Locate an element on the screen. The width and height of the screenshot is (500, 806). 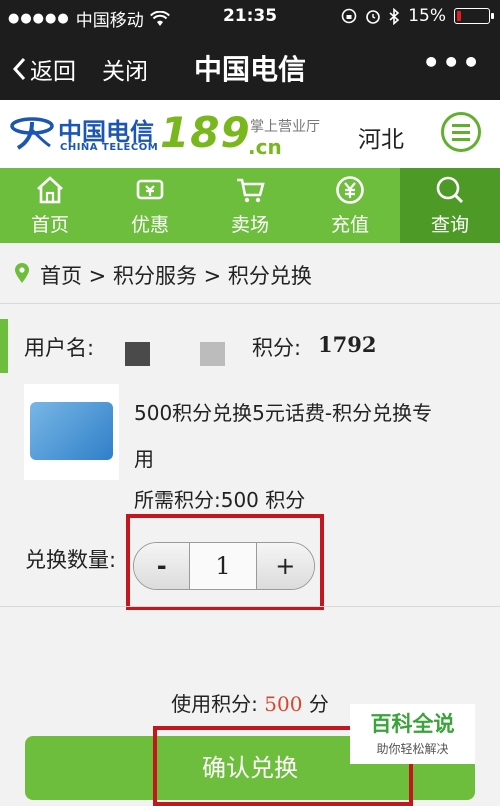
required-points: 所需积分:500 积分 is located at coordinates (220, 500).